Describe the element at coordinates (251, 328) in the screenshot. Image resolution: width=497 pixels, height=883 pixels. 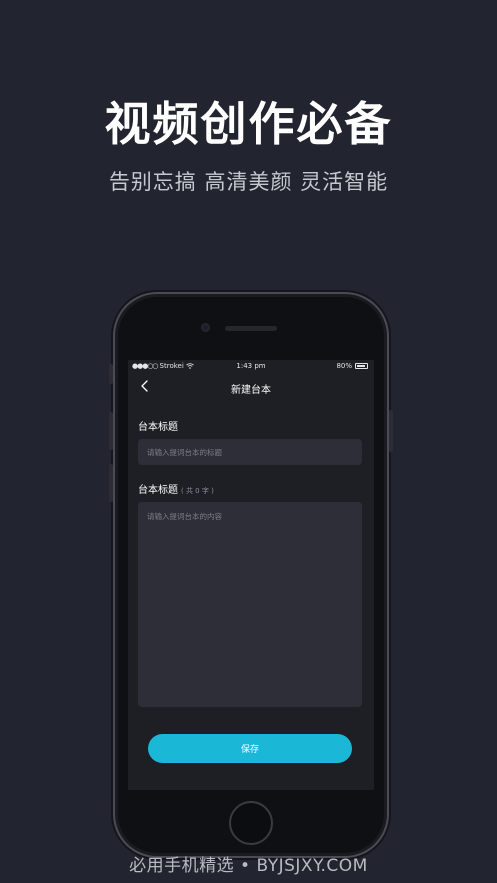
I see `earpiece-speaker` at that location.